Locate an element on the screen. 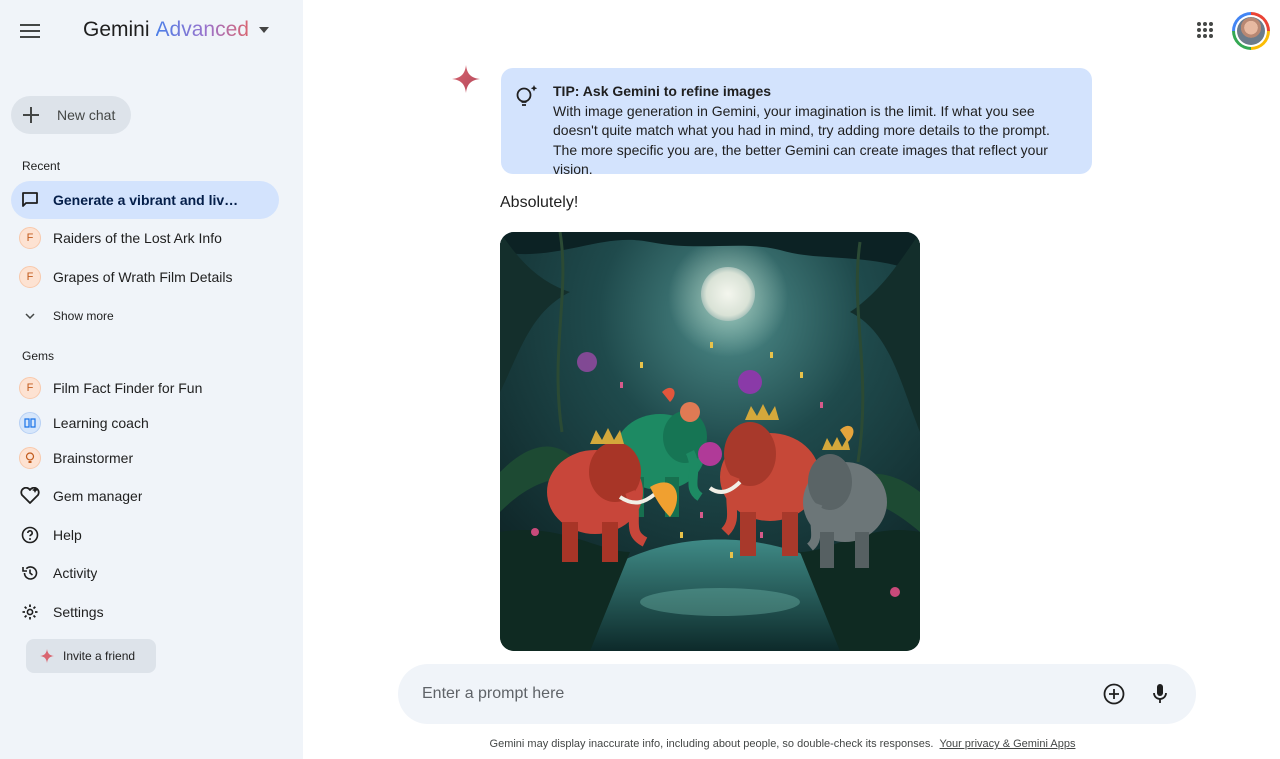  book-icon is located at coordinates (30, 423).